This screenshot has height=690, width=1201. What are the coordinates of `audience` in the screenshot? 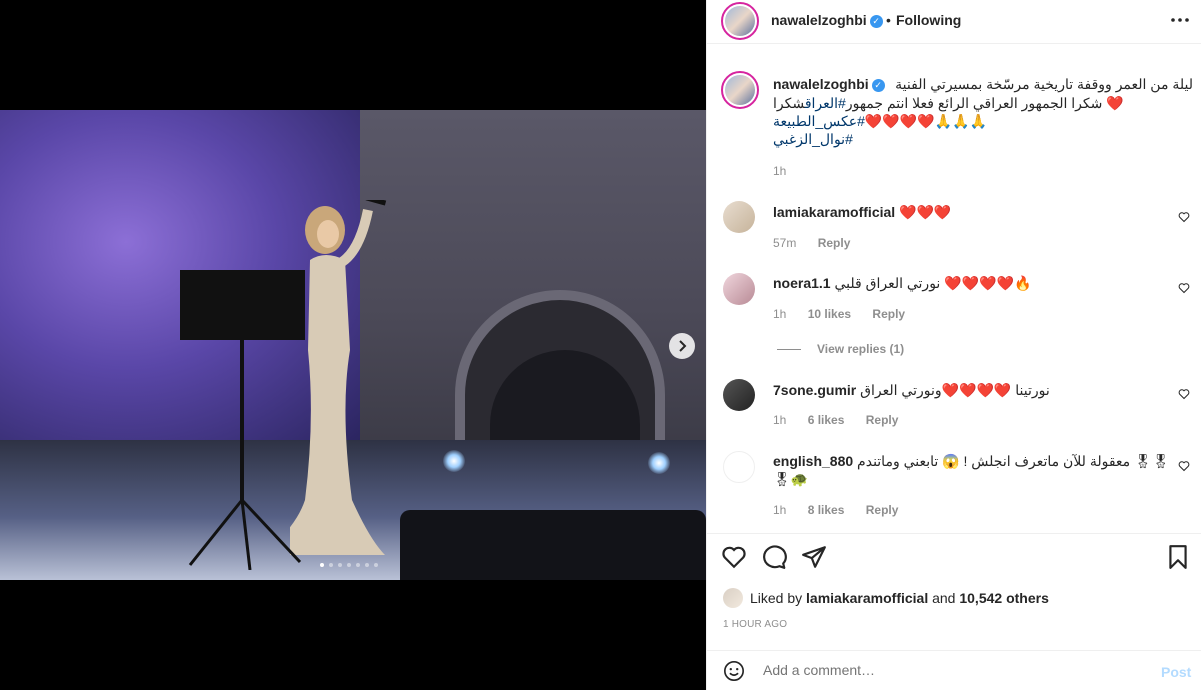 It's located at (553, 545).